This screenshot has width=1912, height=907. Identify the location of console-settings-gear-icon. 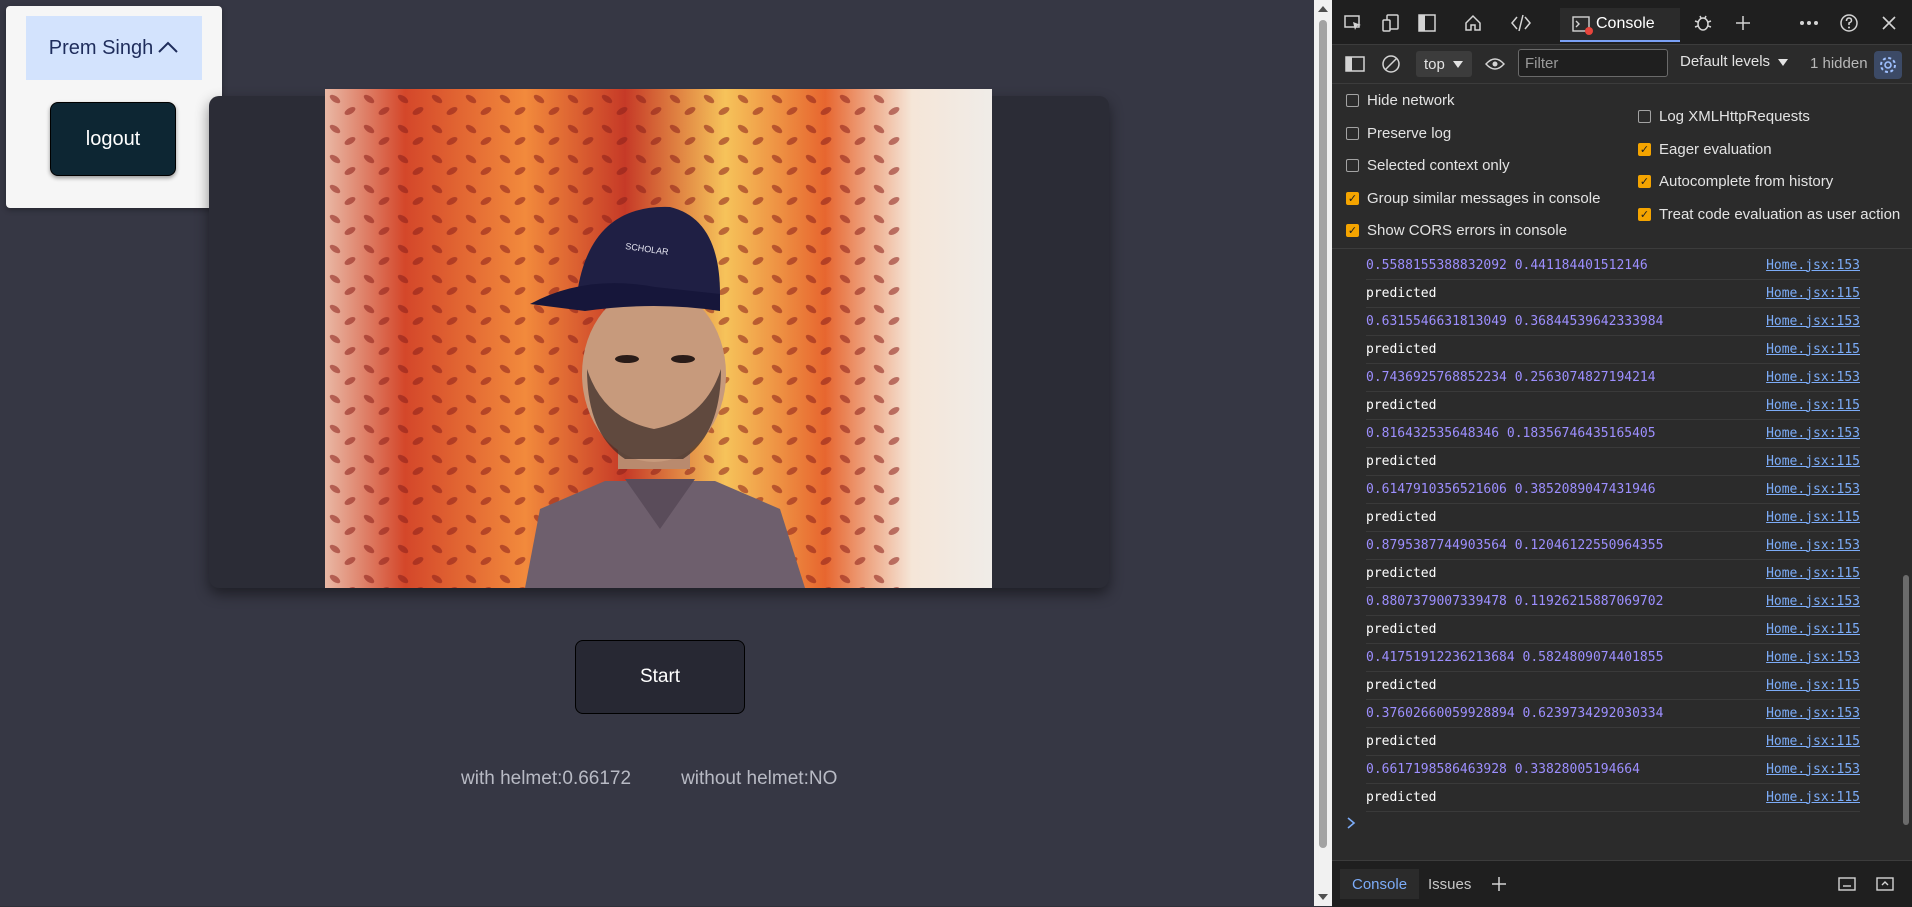
(1888, 65).